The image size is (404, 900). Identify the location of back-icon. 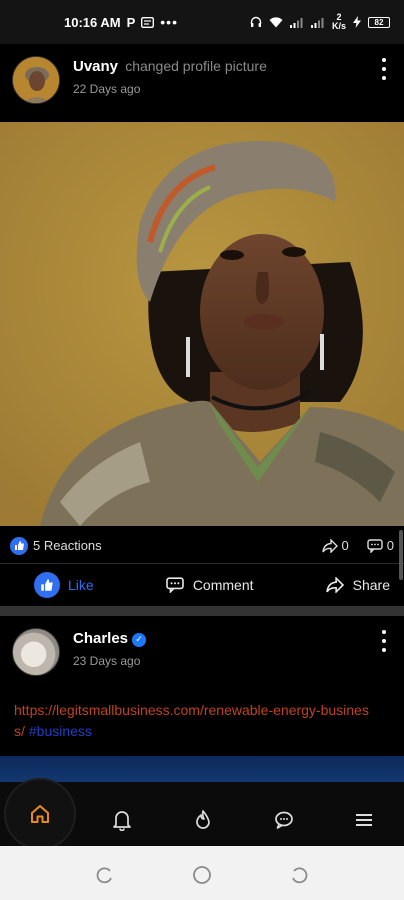
(300, 875).